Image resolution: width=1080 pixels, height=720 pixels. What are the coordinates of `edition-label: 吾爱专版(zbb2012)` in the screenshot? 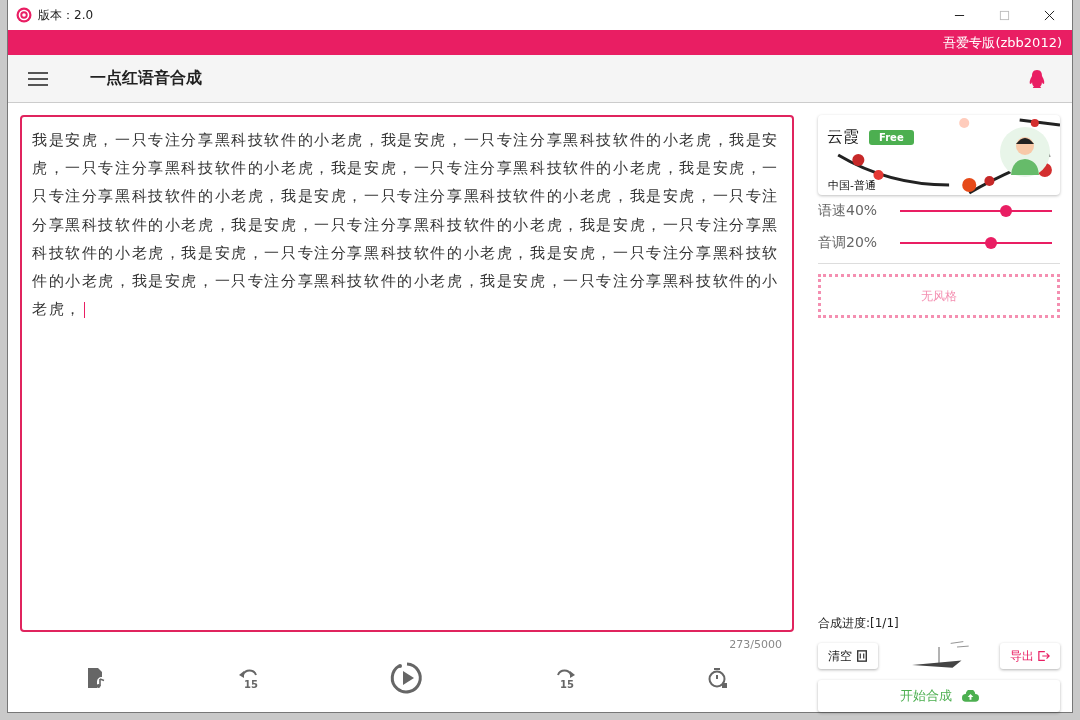 It's located at (1002, 42).